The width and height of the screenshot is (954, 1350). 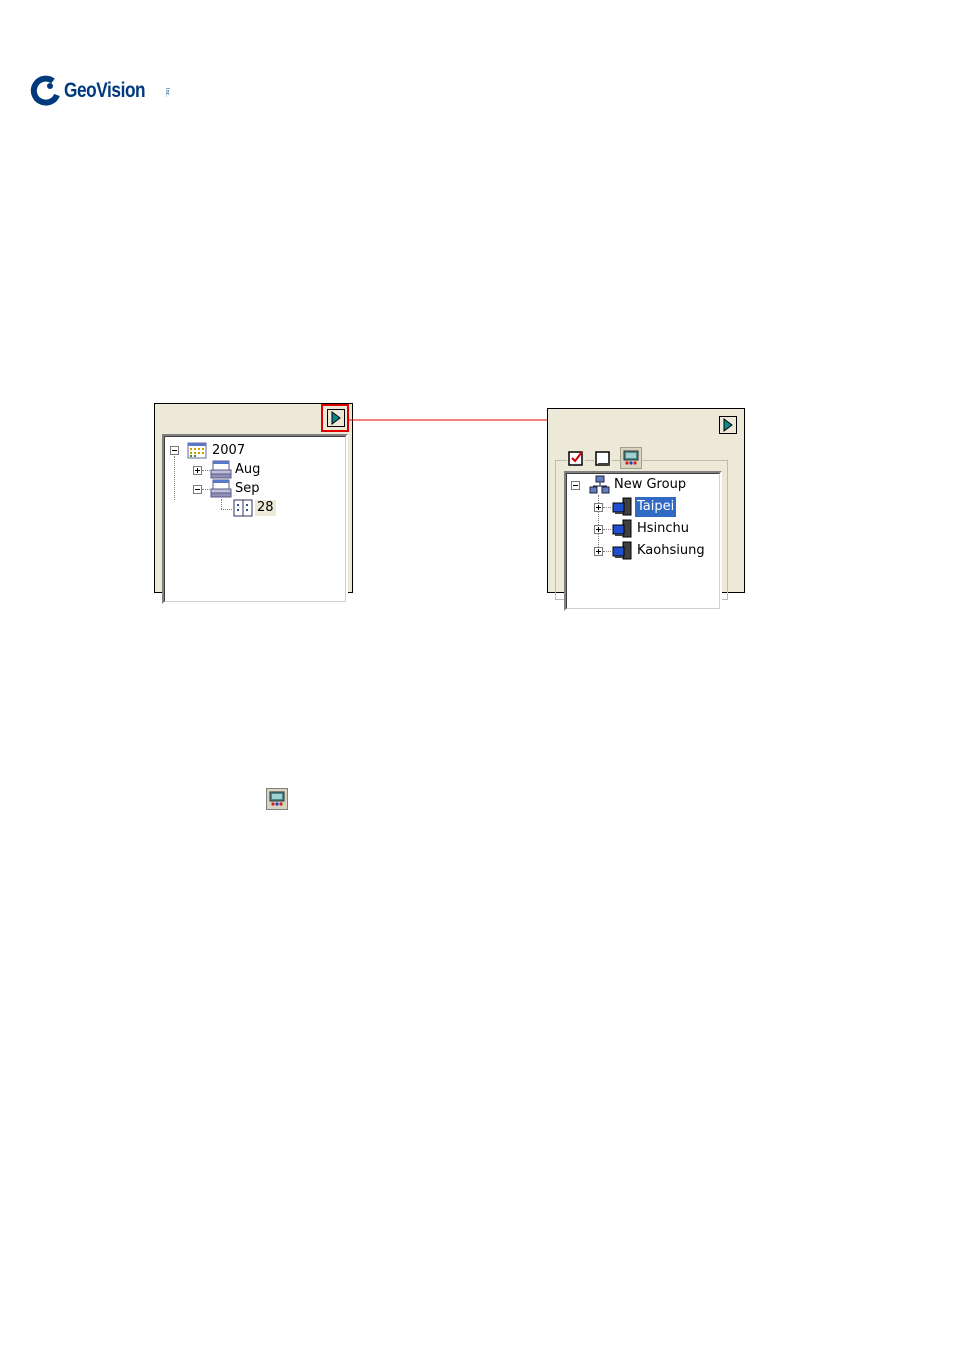 What do you see at coordinates (167, 92) in the screenshot?
I see `brand-tm: Inc.` at bounding box center [167, 92].